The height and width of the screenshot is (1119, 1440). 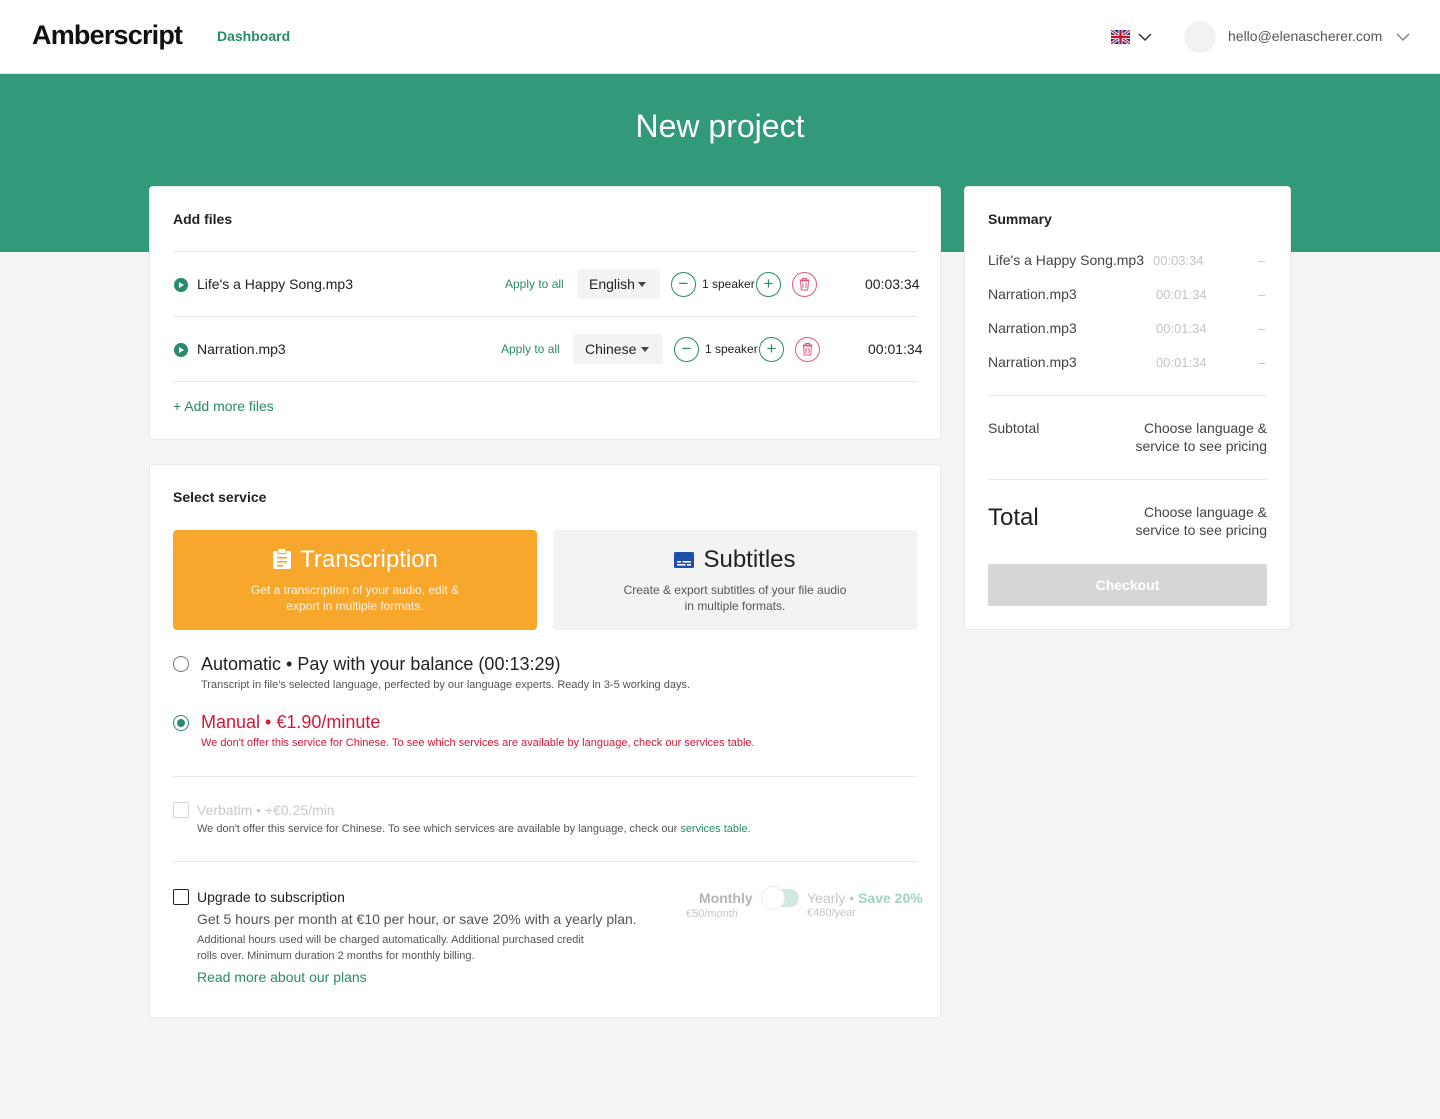 I want to click on summary-file-name: Life's a Happy Song.mp3, so click(x=1066, y=260).